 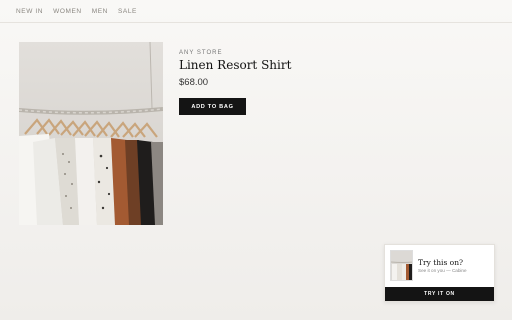 What do you see at coordinates (441, 262) in the screenshot?
I see `popup-title: Try this on?` at bounding box center [441, 262].